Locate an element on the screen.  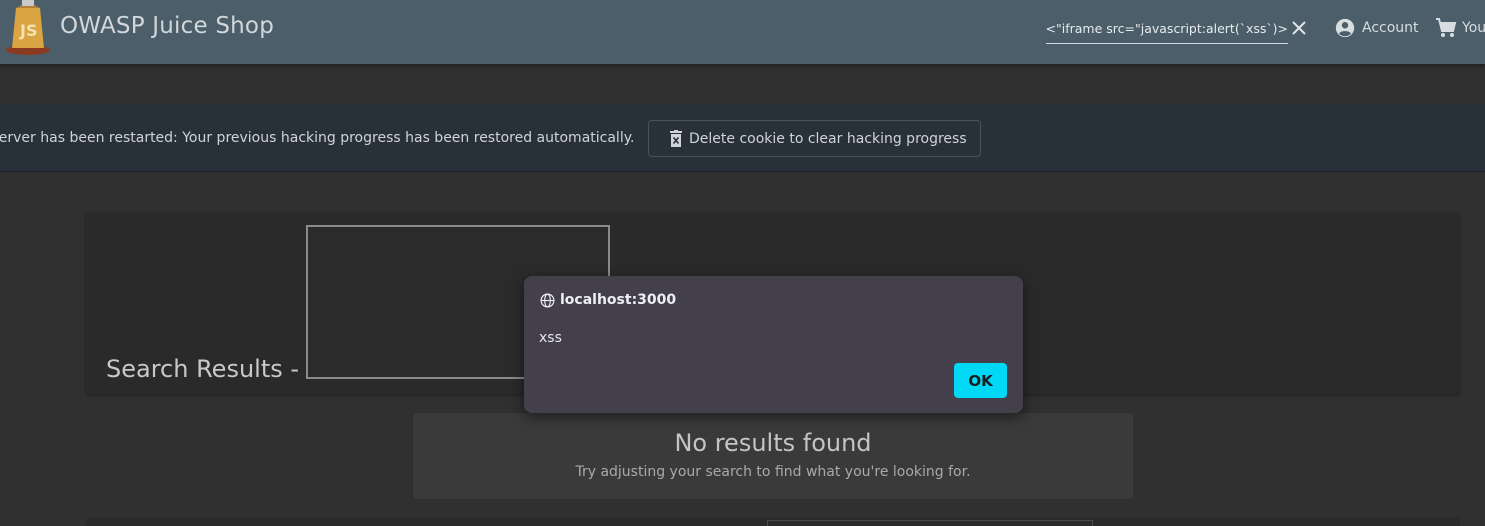
shopping-cart-icon is located at coordinates (1446, 27).